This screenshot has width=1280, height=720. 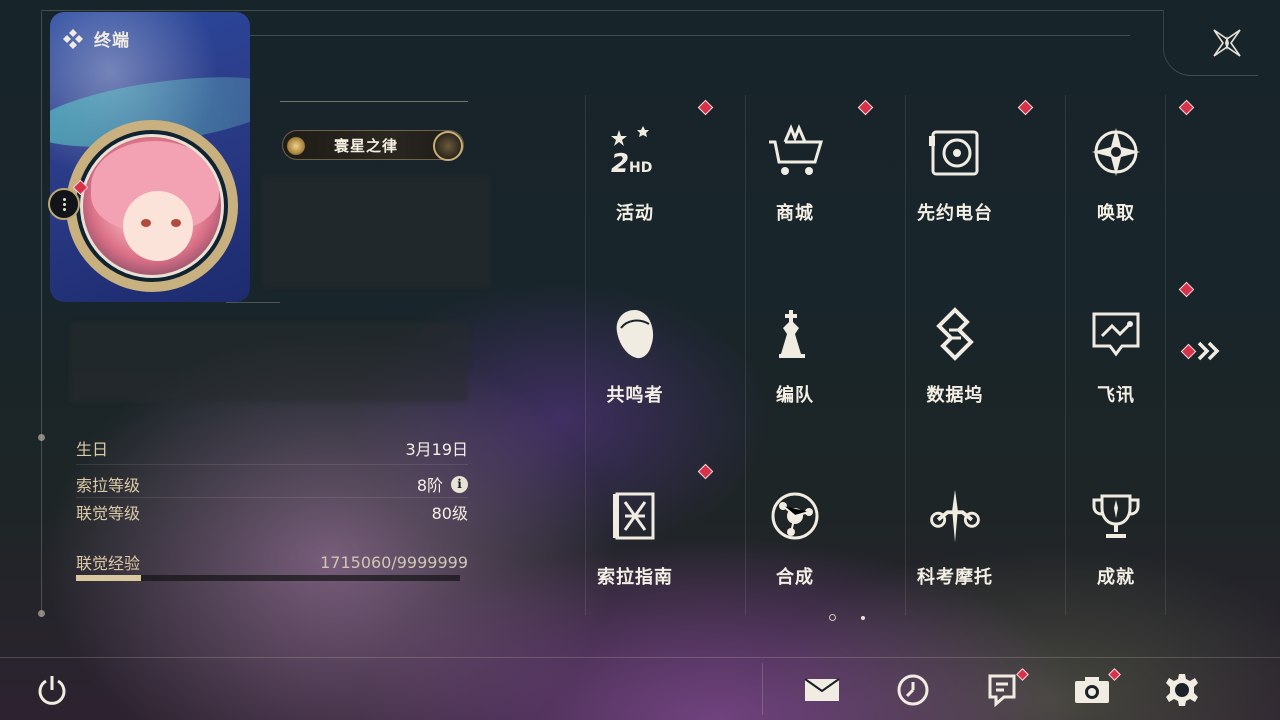 What do you see at coordinates (152, 206) in the screenshot?
I see `avatar` at bounding box center [152, 206].